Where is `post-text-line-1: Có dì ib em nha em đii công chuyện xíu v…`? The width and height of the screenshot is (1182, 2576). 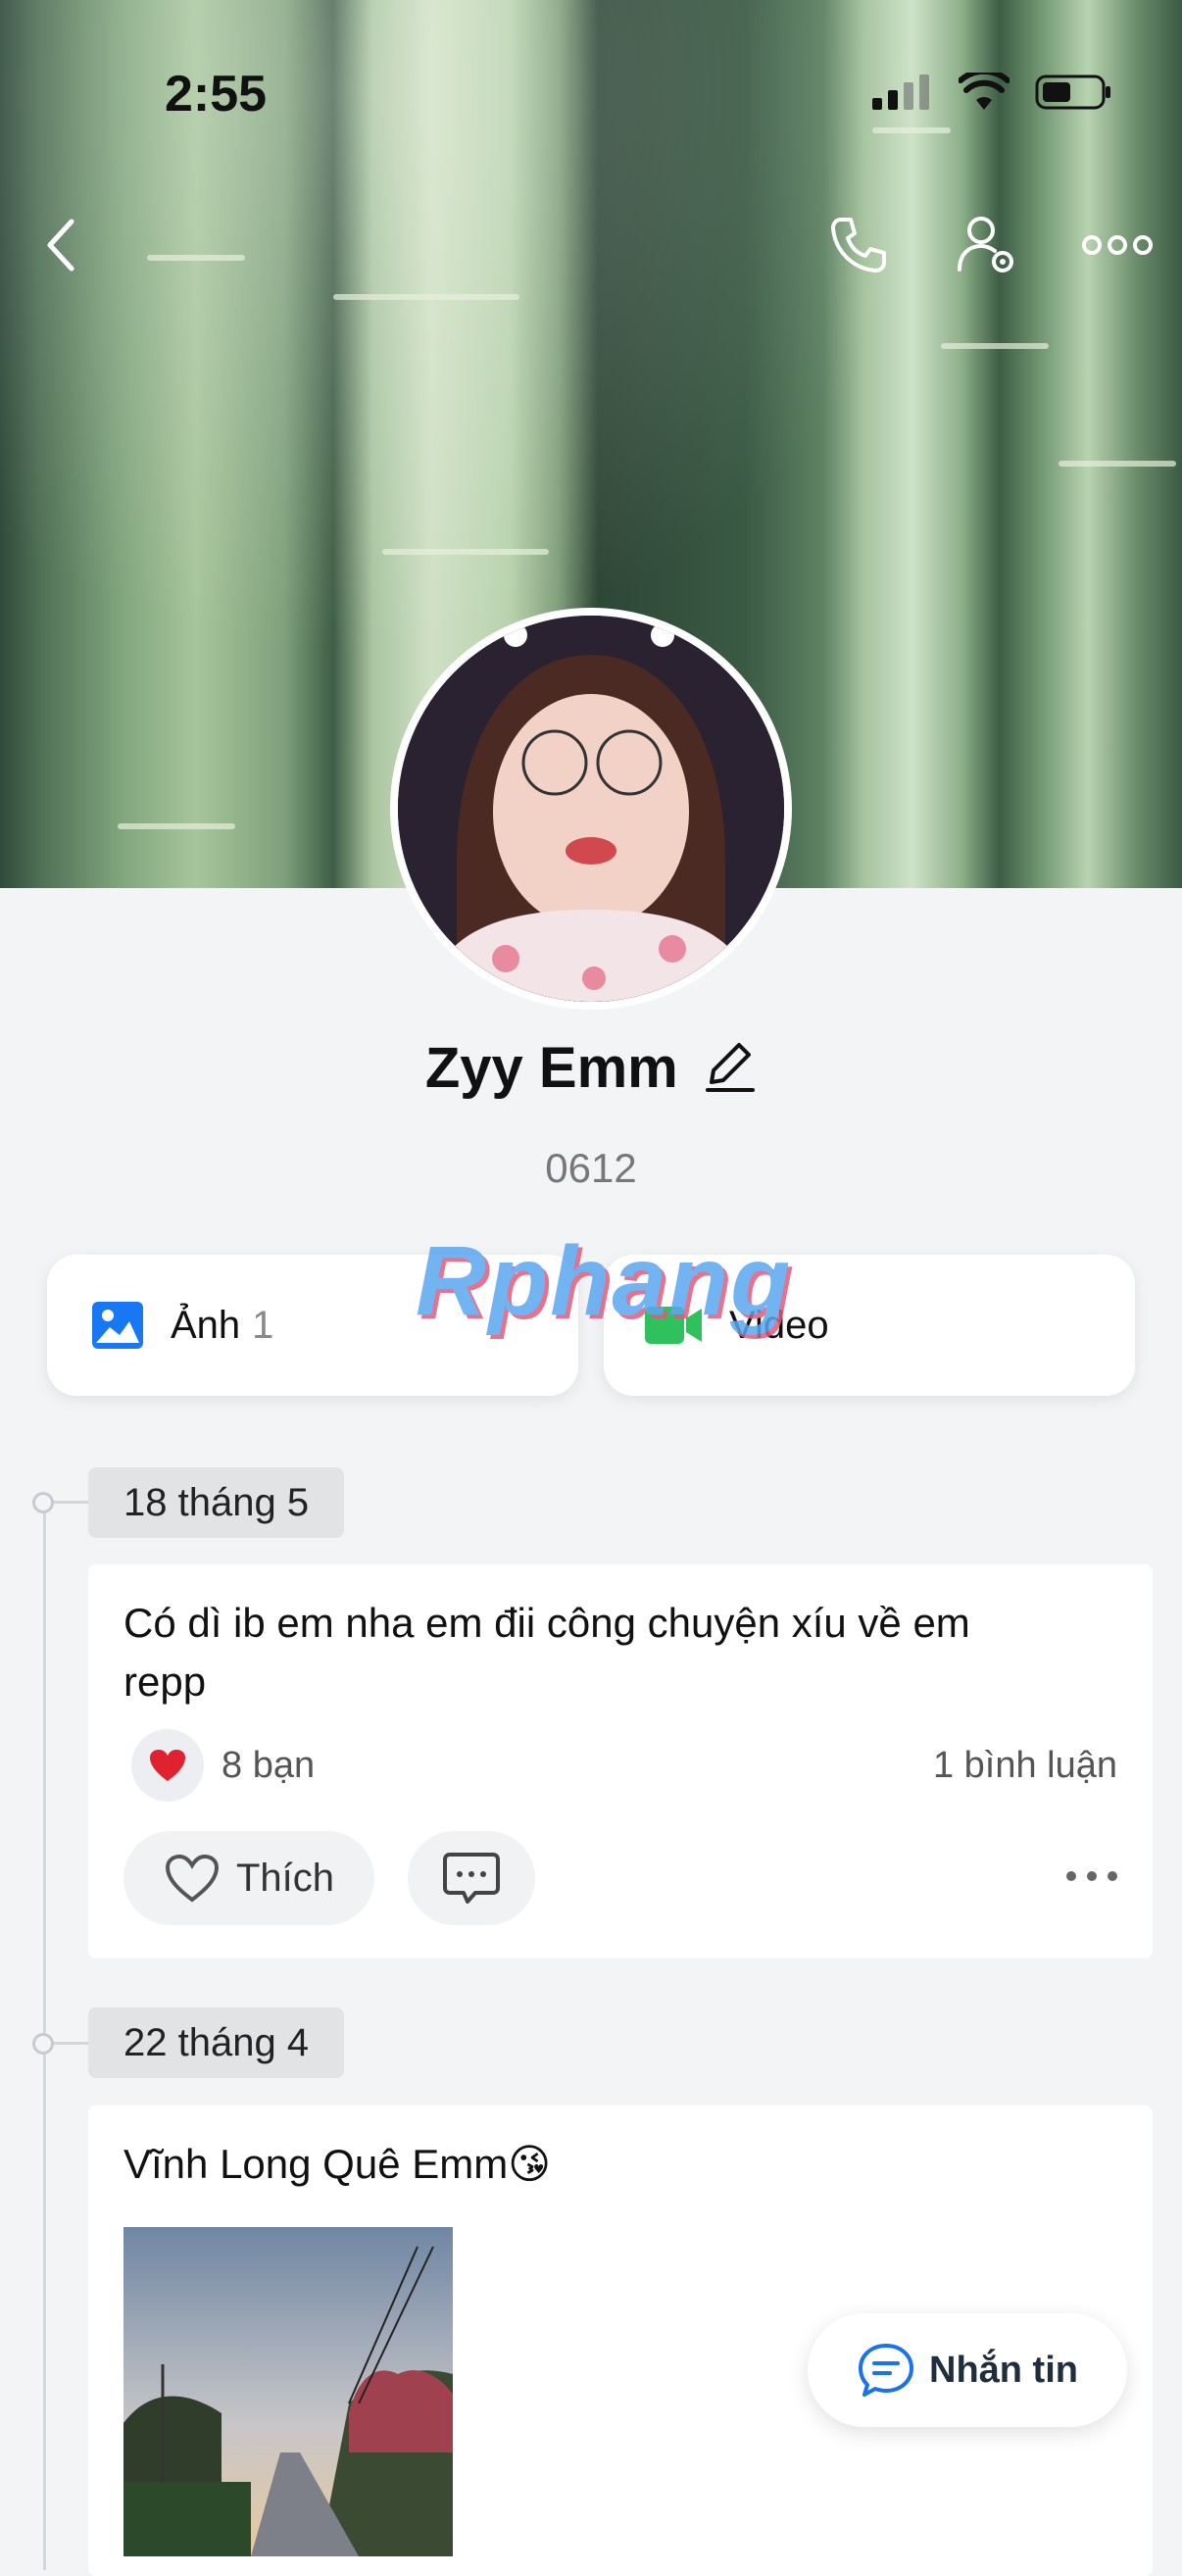
post-text-line-1: Có dì ib em nha em đii công chuyện xíu v… is located at coordinates (546, 1623).